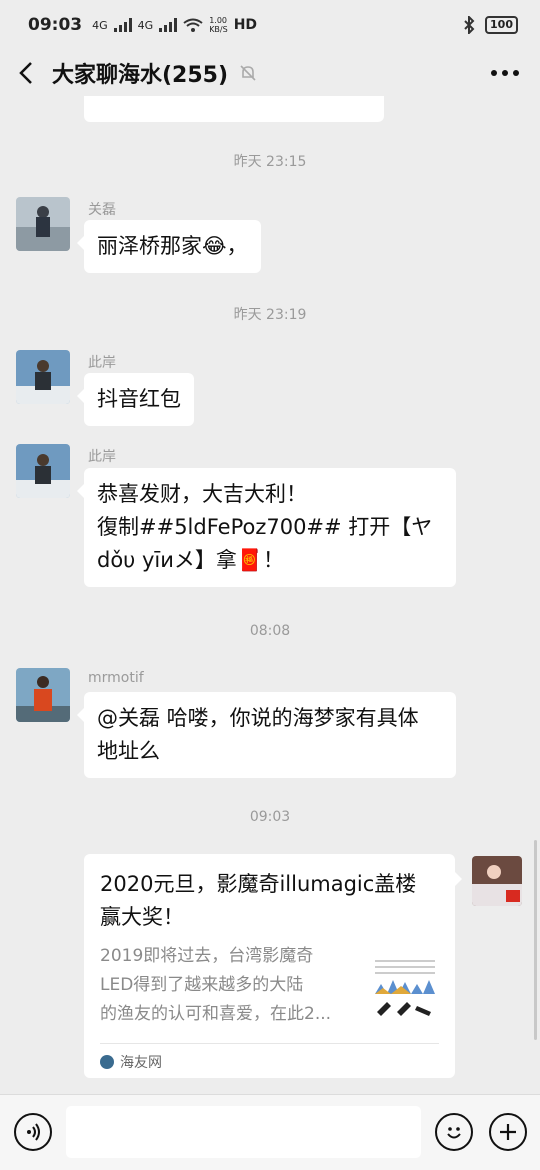  I want to click on signal-icons: 4G 4G 1.00 KB/S HD, so click(174, 25).